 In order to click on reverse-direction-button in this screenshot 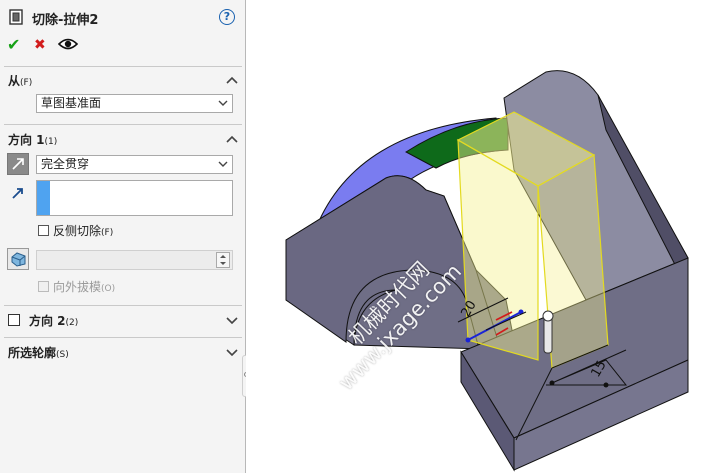, I will do `click(18, 164)`.